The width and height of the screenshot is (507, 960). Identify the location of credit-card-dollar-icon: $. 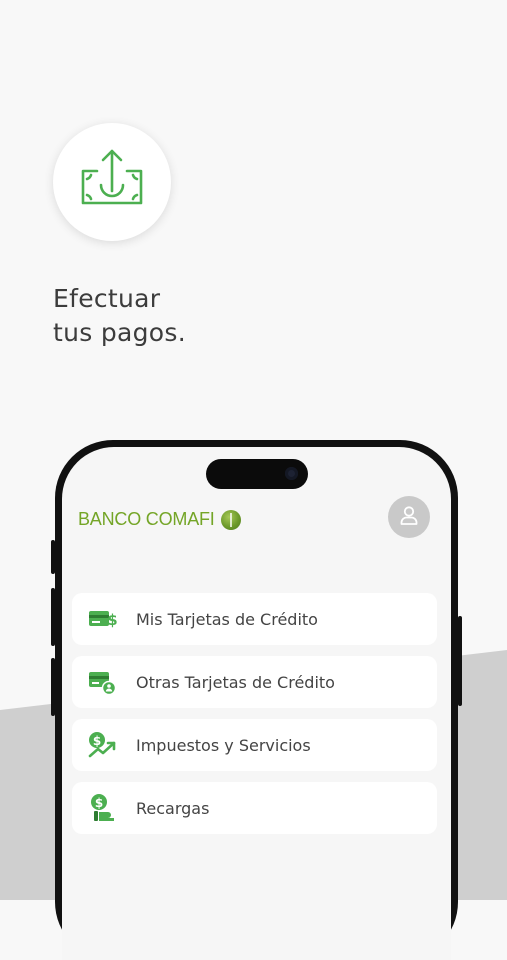
(103, 619).